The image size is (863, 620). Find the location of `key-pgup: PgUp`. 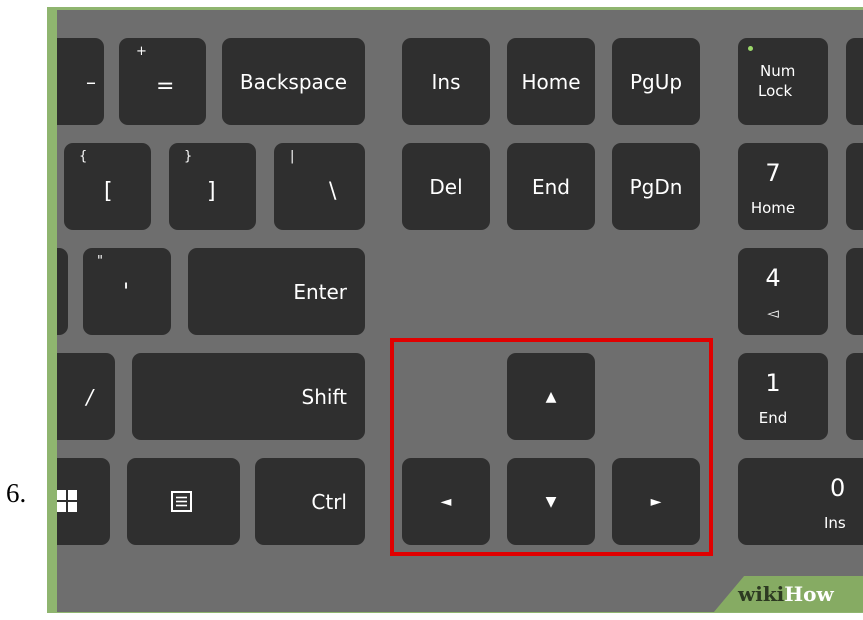

key-pgup: PgUp is located at coordinates (656, 81).